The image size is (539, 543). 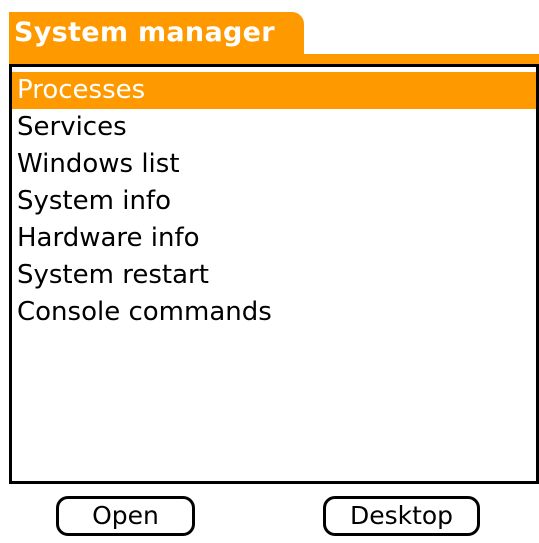 What do you see at coordinates (125, 516) in the screenshot?
I see `open-button: Open` at bounding box center [125, 516].